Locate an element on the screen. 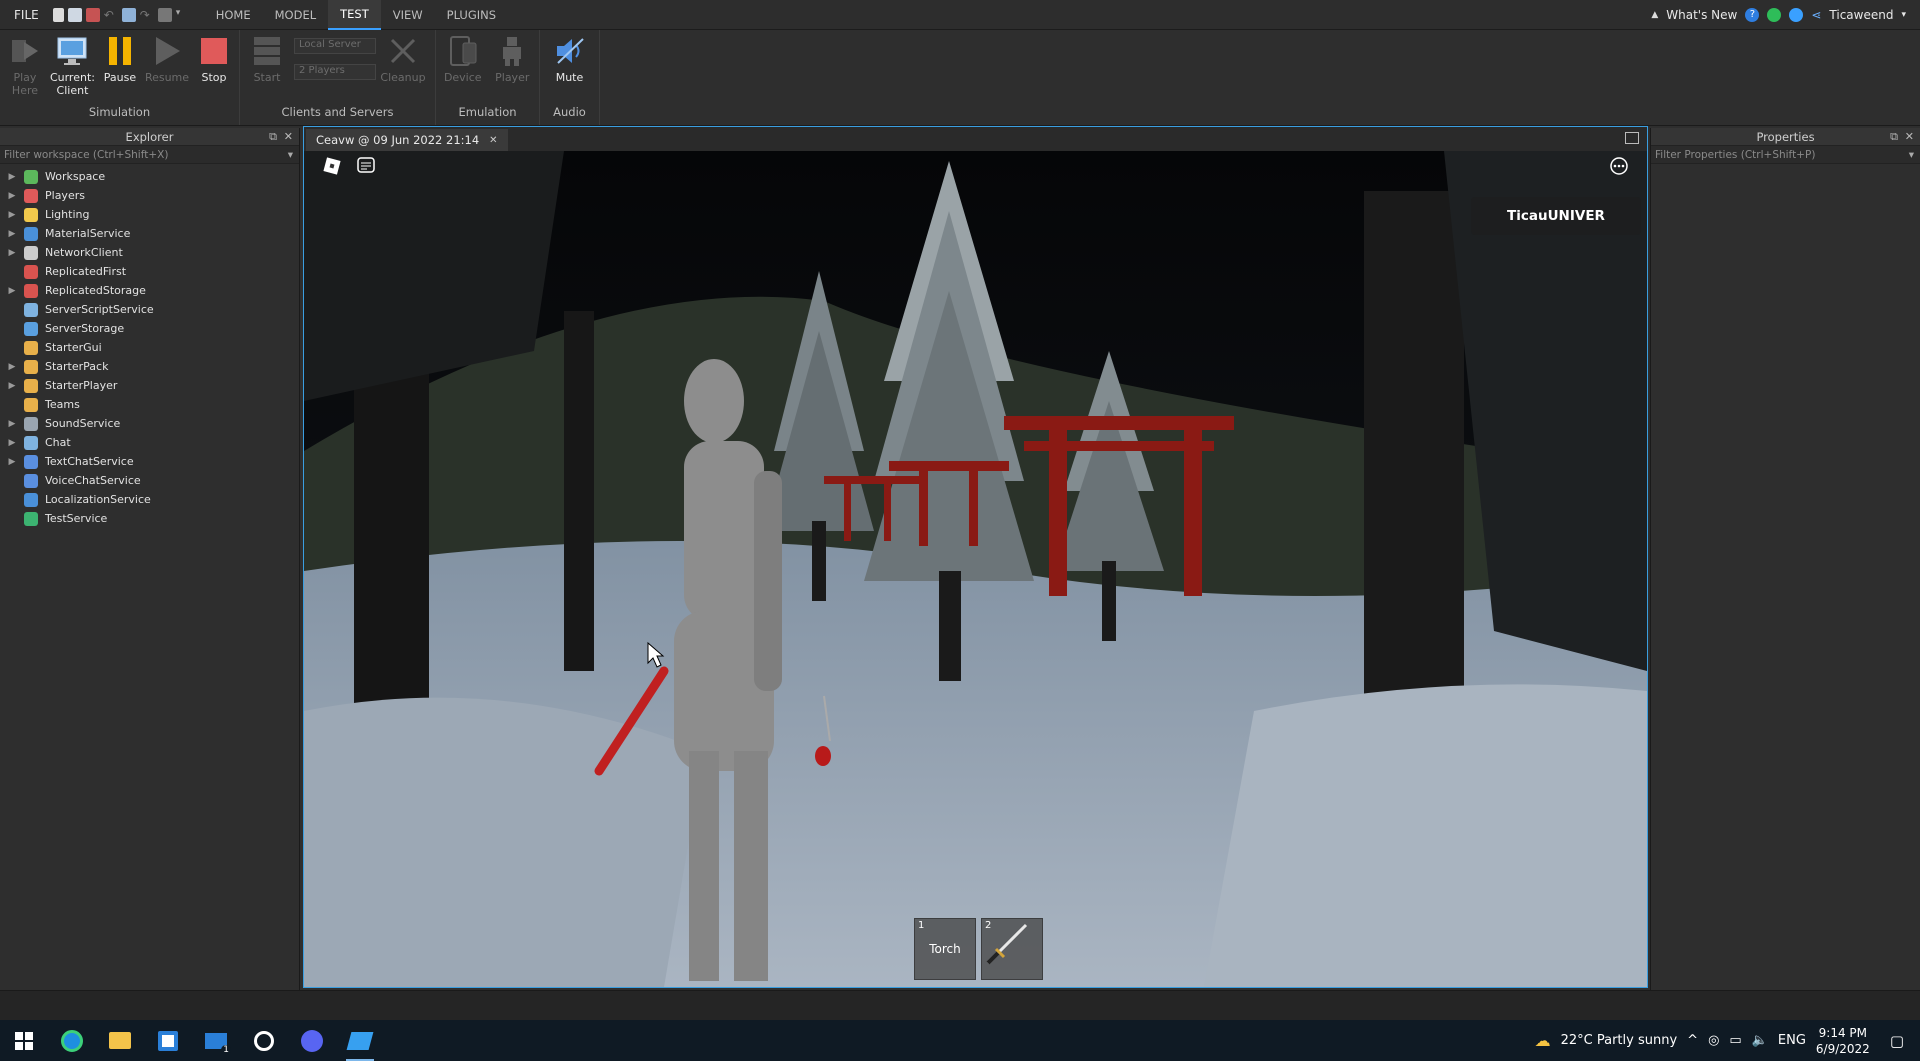 This screenshot has height=1061, width=1920. explorer-item: ▶ StarterPlayer is located at coordinates (149, 385).